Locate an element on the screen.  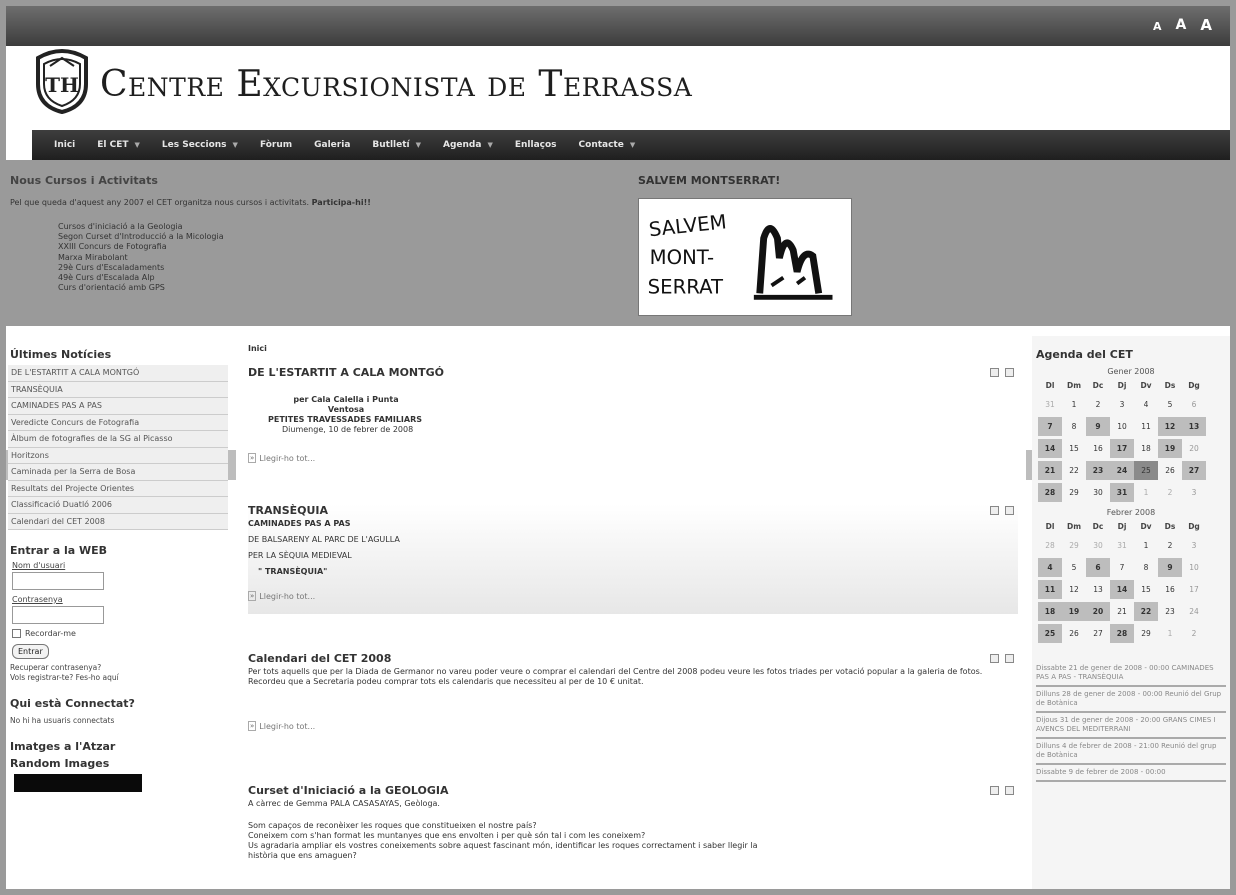
course-link: XXIII Concurs de Fotografia is located at coordinates (141, 247).